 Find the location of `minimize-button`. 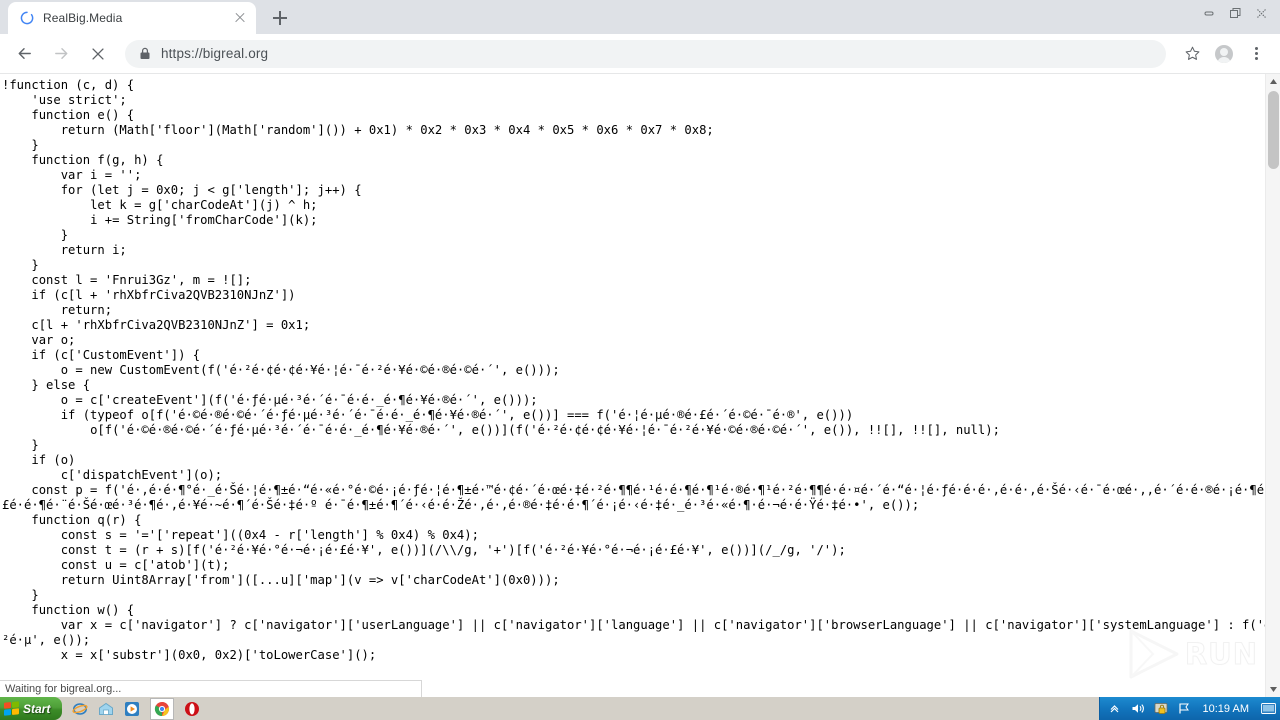

minimize-button is located at coordinates (1209, 13).